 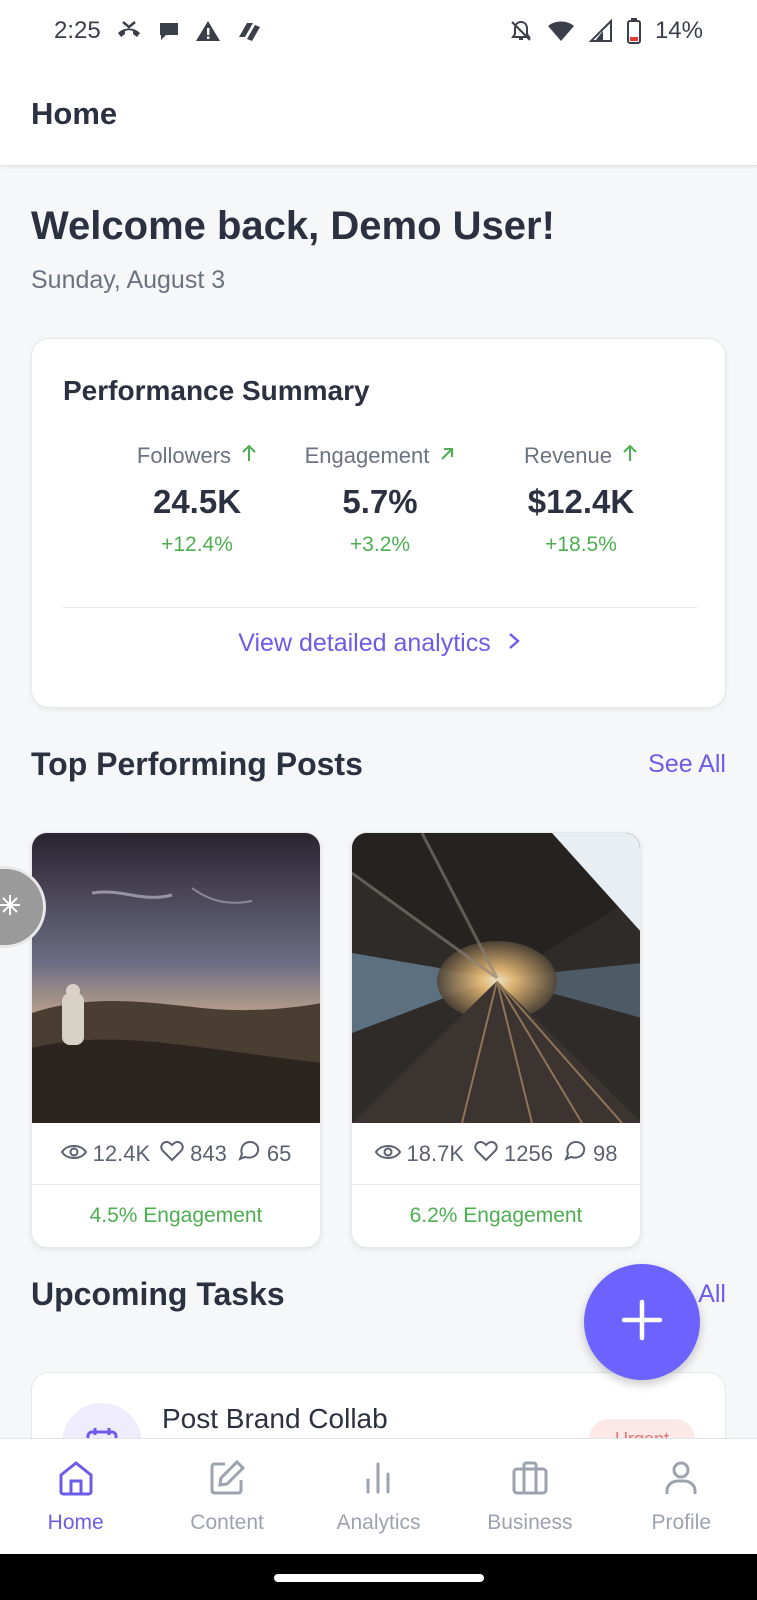 I want to click on bottom-nav: Home Content Analytics Business Profile, so click(x=378, y=1496).